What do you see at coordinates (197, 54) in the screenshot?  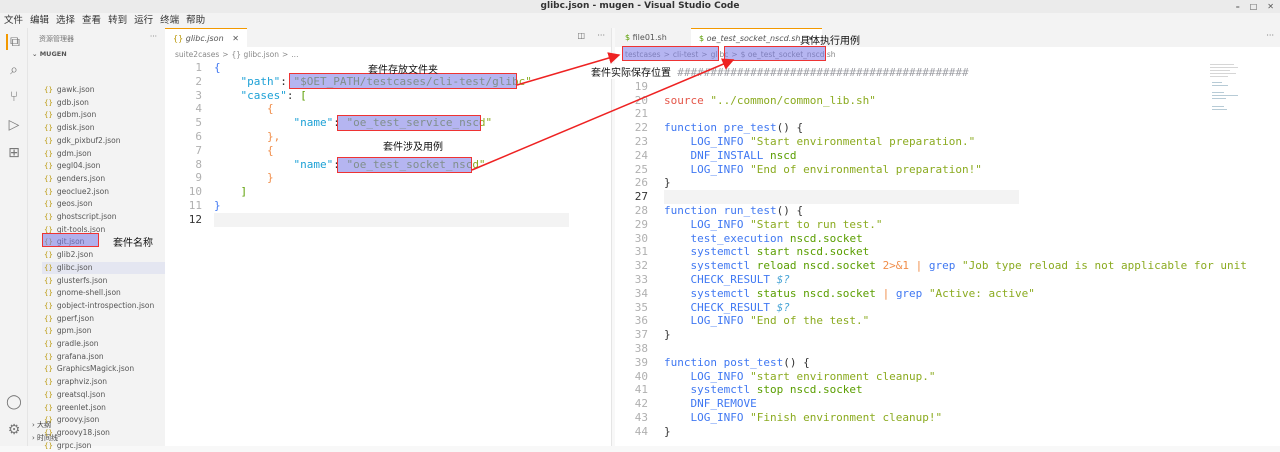 I see `breadcrumb-item: suite2cases` at bounding box center [197, 54].